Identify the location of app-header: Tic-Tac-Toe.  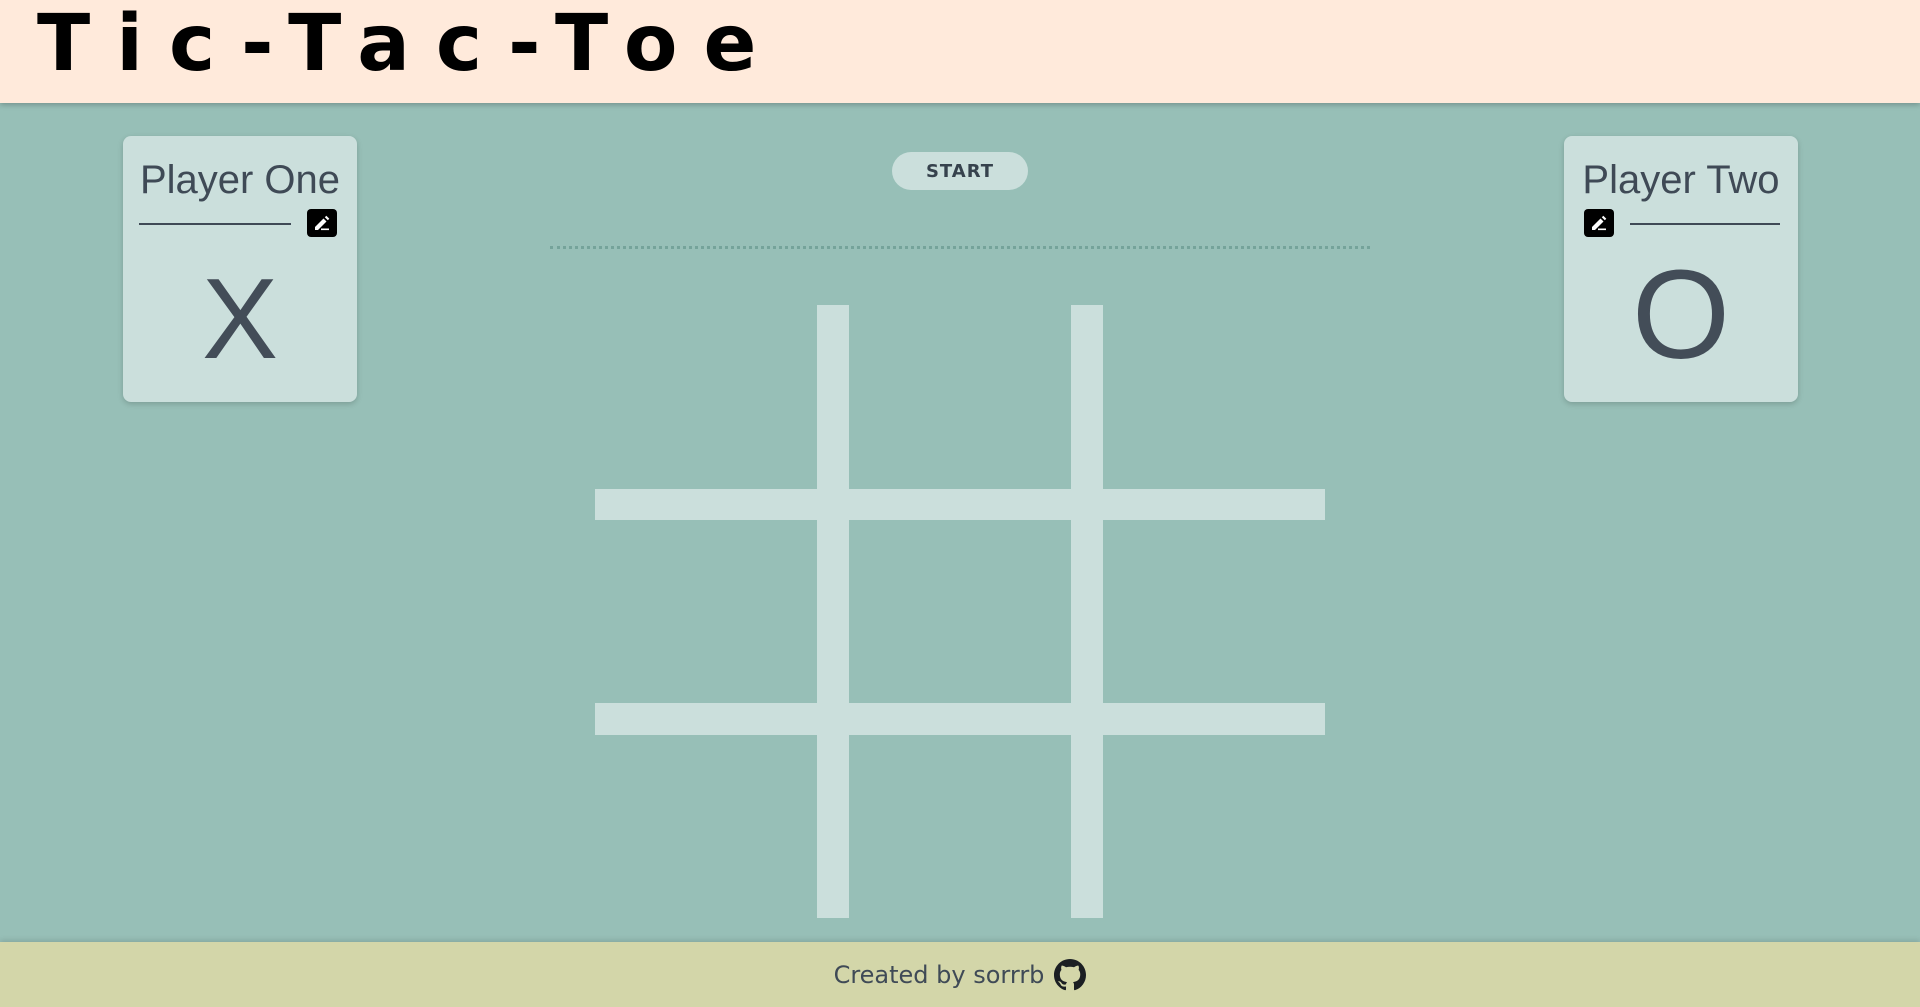
(960, 51).